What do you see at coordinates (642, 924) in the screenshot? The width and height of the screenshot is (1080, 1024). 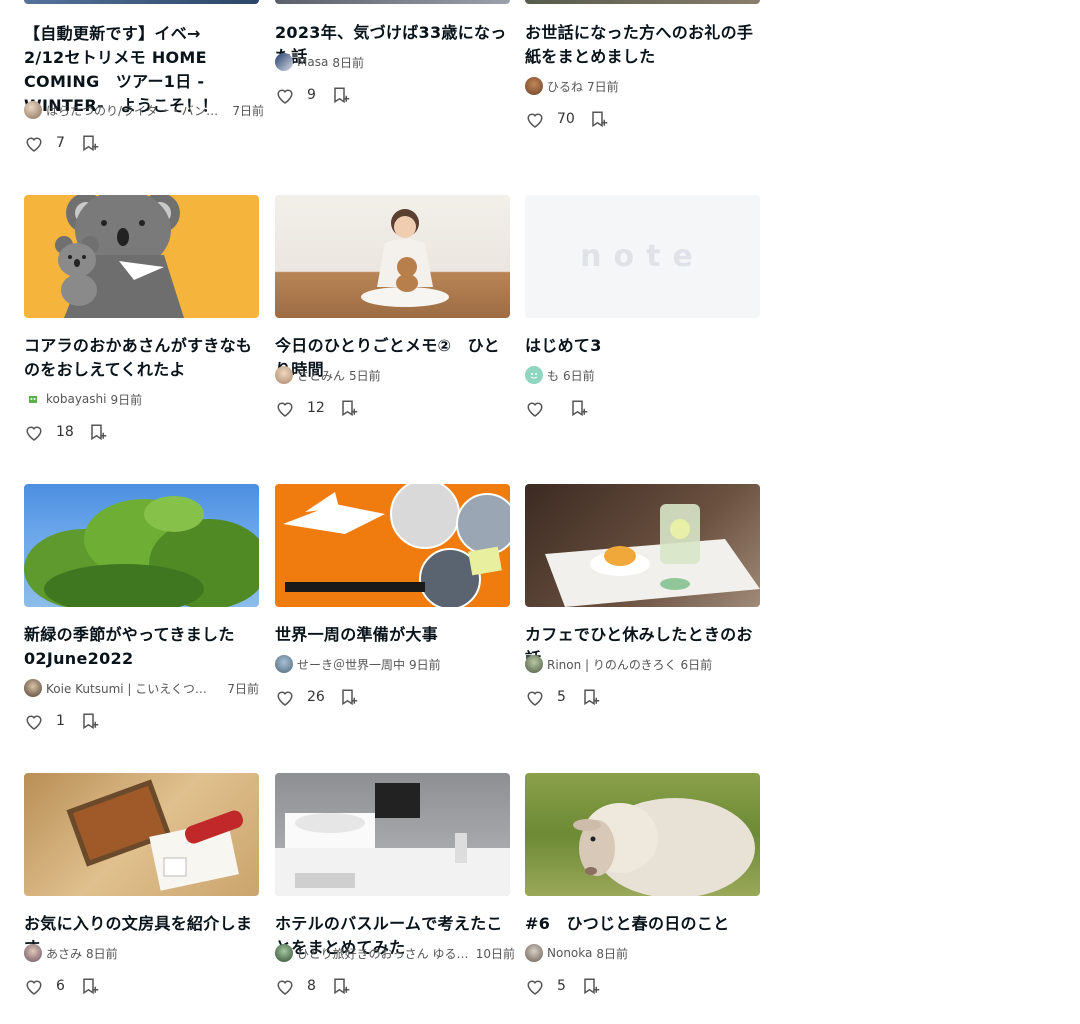 I see `card-title: #6 ひつじと春の日のこと` at bounding box center [642, 924].